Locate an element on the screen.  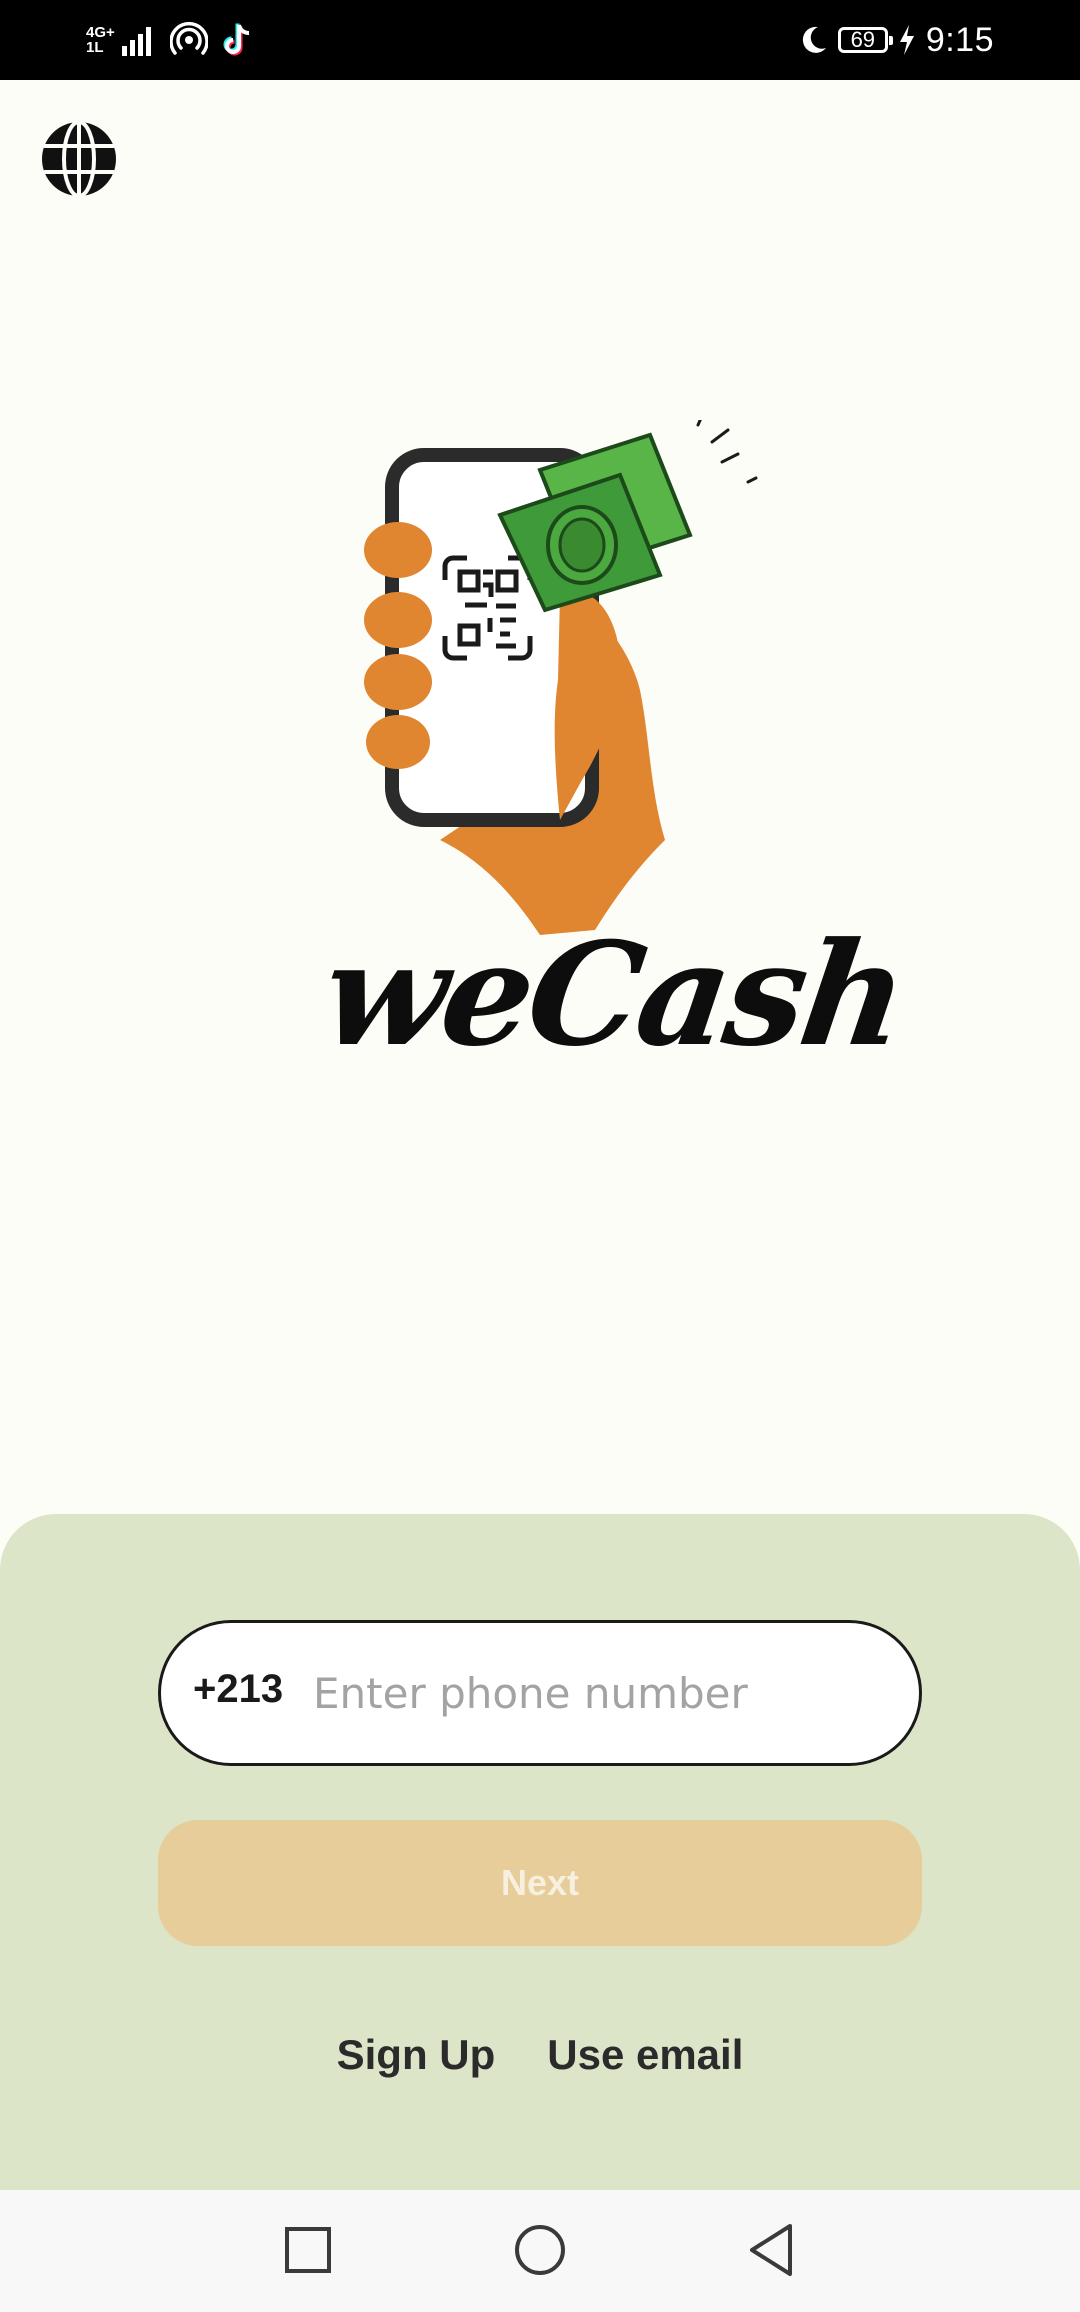
status-left: 4G+ 1L is located at coordinates (170, 40).